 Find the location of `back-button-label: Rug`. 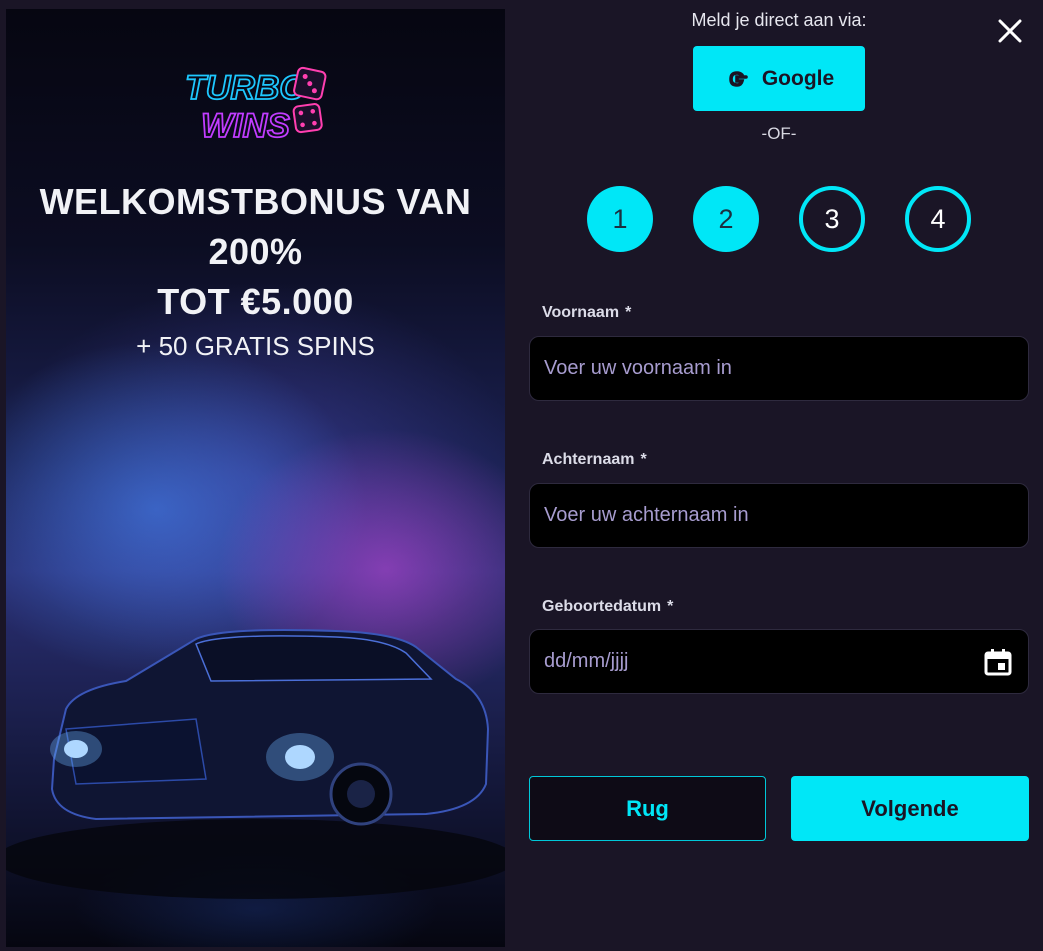

back-button-label: Rug is located at coordinates (647, 808).